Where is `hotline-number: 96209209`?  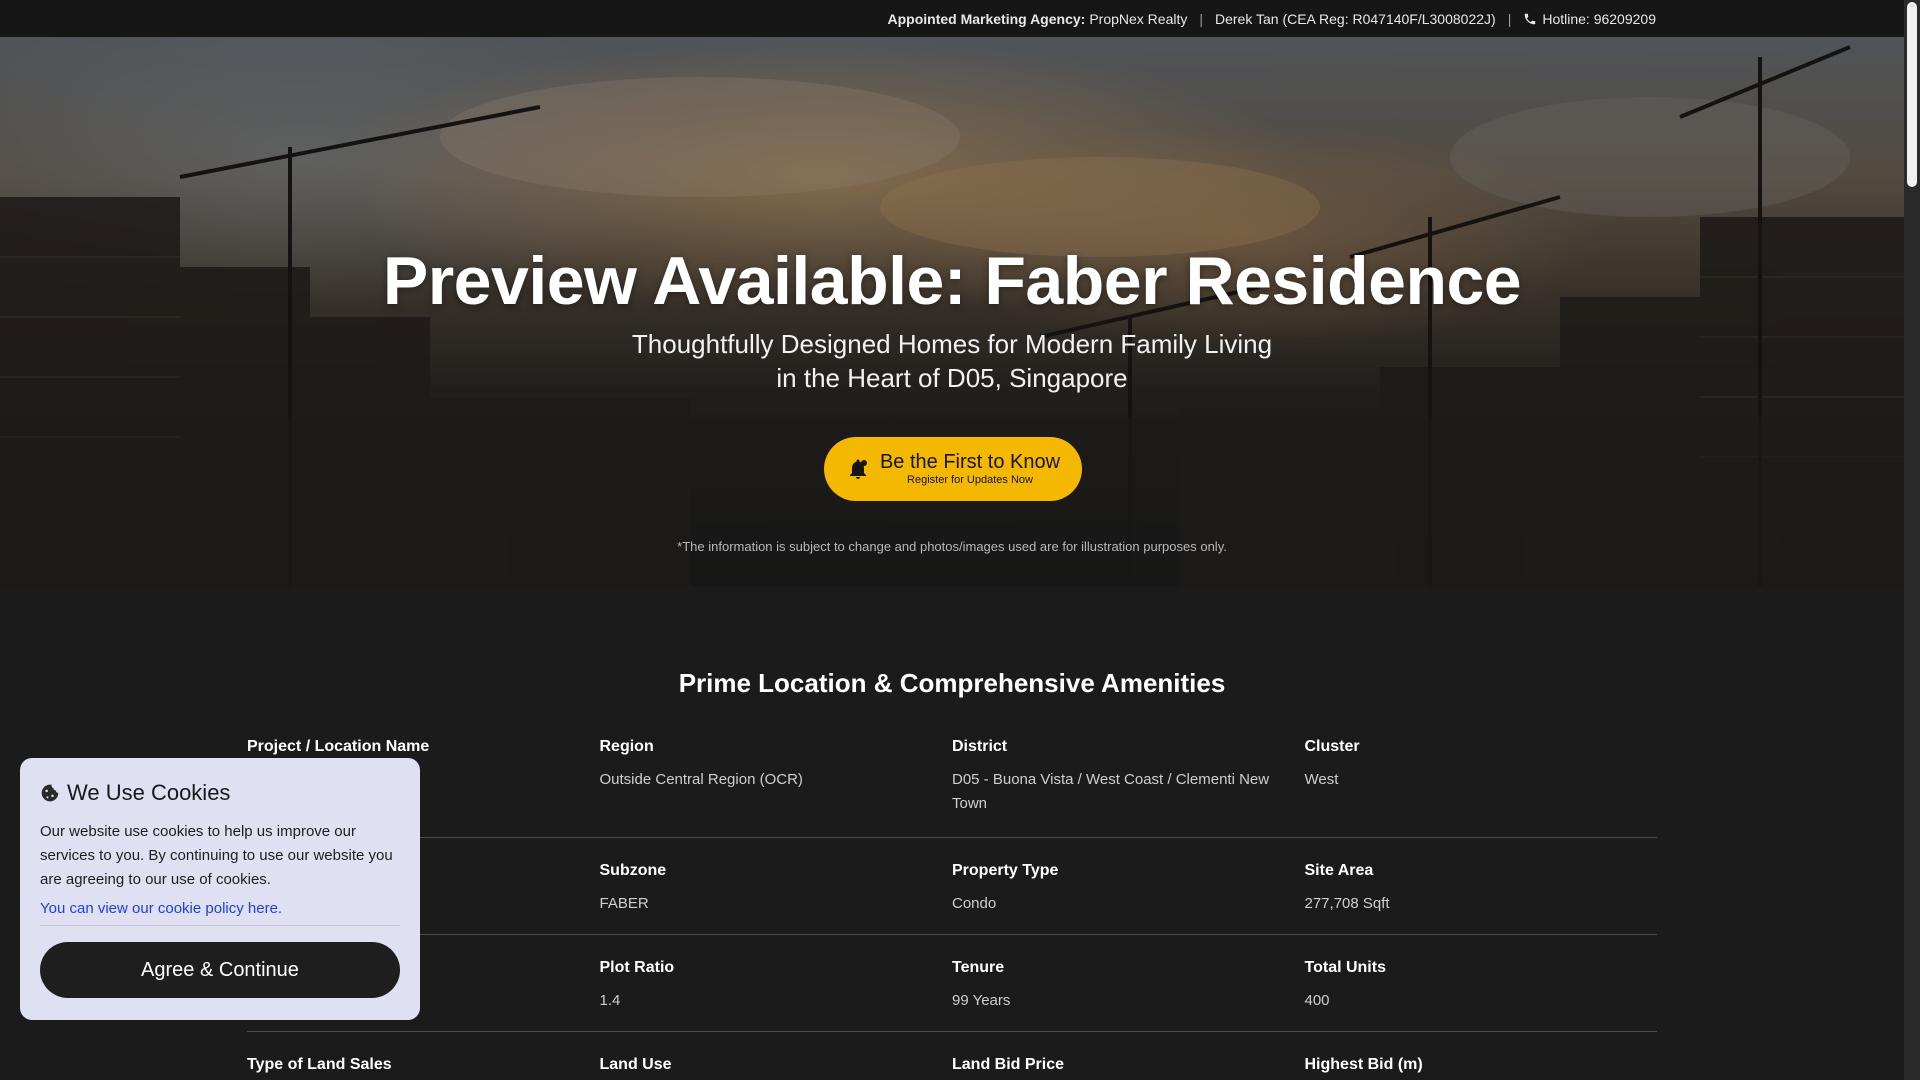 hotline-number: 96209209 is located at coordinates (1624, 18).